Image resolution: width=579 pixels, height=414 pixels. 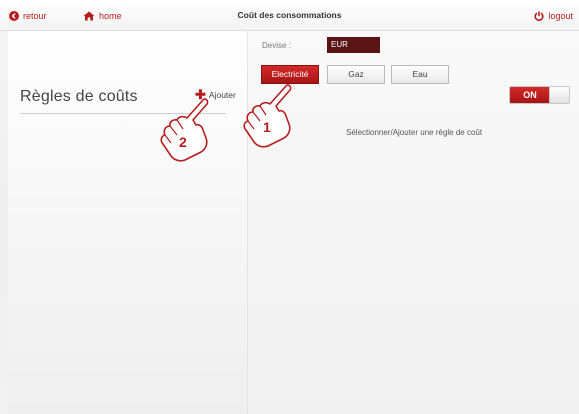 I want to click on currency-label: Devise :, so click(x=276, y=45).